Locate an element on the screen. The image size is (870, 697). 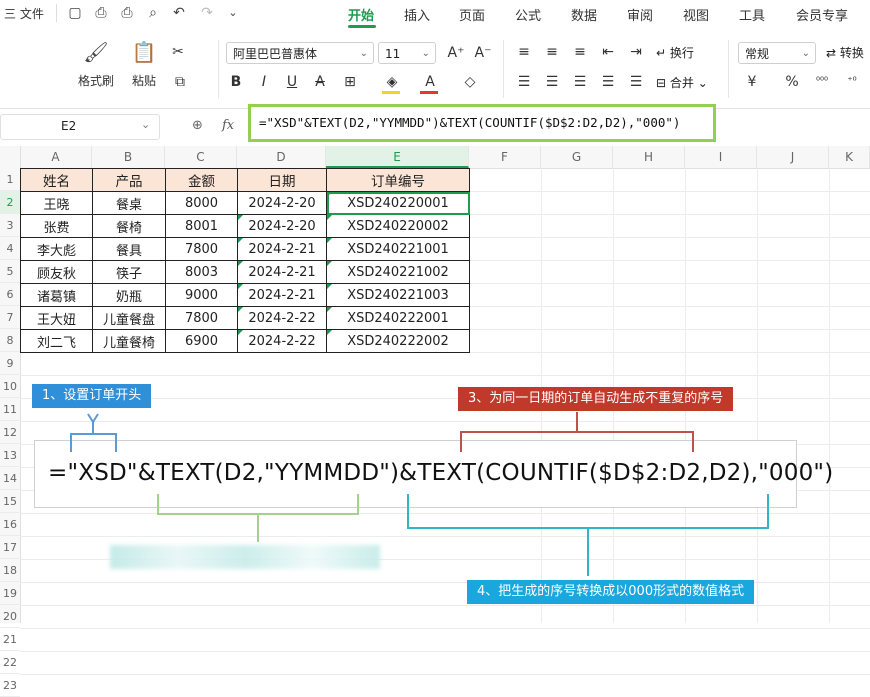
row-header: 23 is located at coordinates (10, 685).